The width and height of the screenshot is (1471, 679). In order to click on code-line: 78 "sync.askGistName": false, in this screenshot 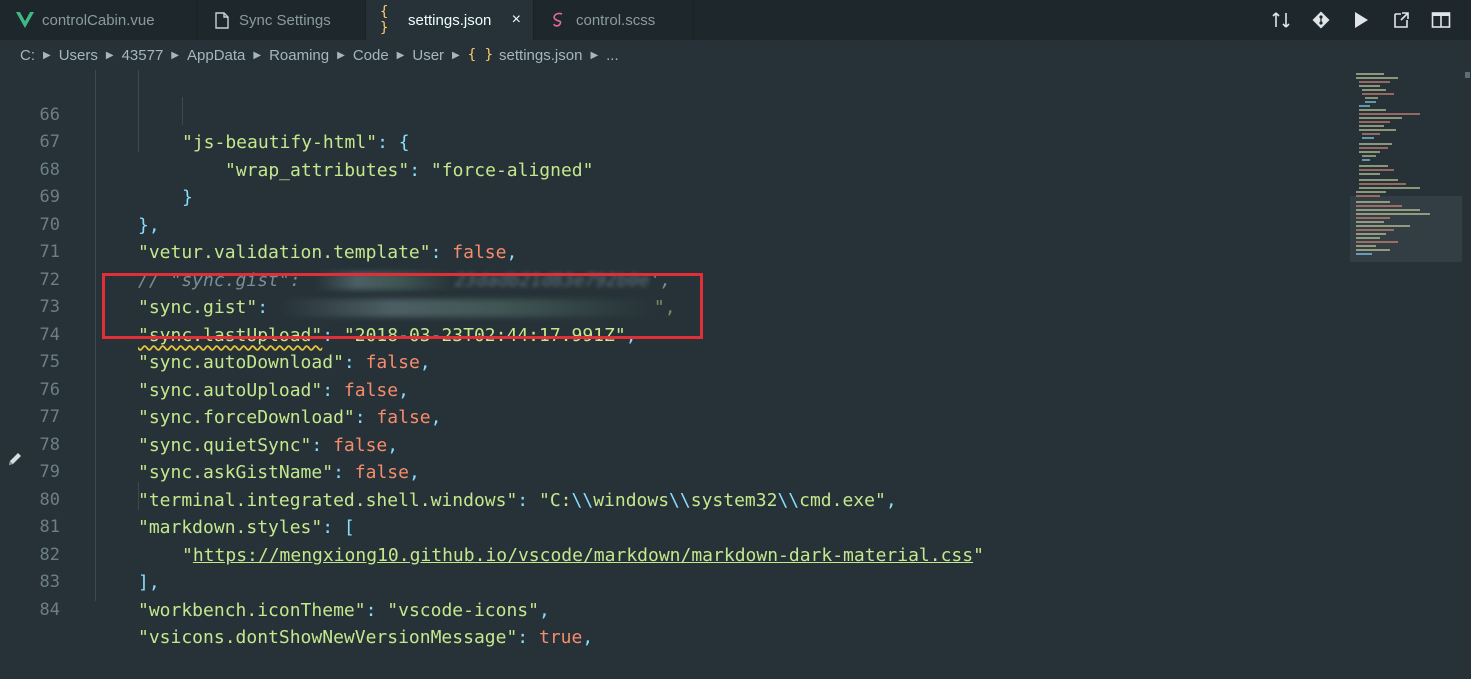, I will do `click(670, 444)`.